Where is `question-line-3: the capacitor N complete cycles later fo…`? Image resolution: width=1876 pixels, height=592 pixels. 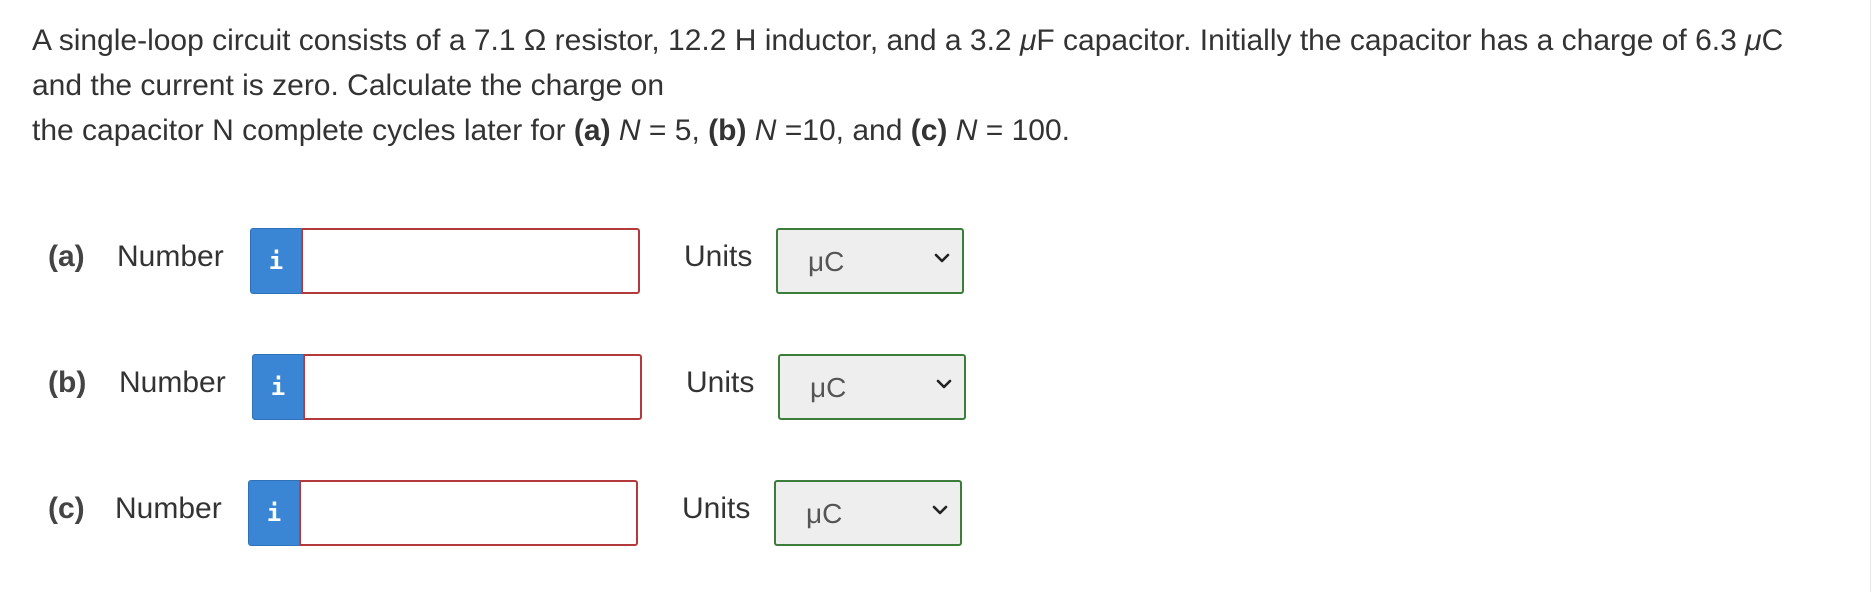
question-line-3: the capacitor N complete cycles later fo… is located at coordinates (551, 130).